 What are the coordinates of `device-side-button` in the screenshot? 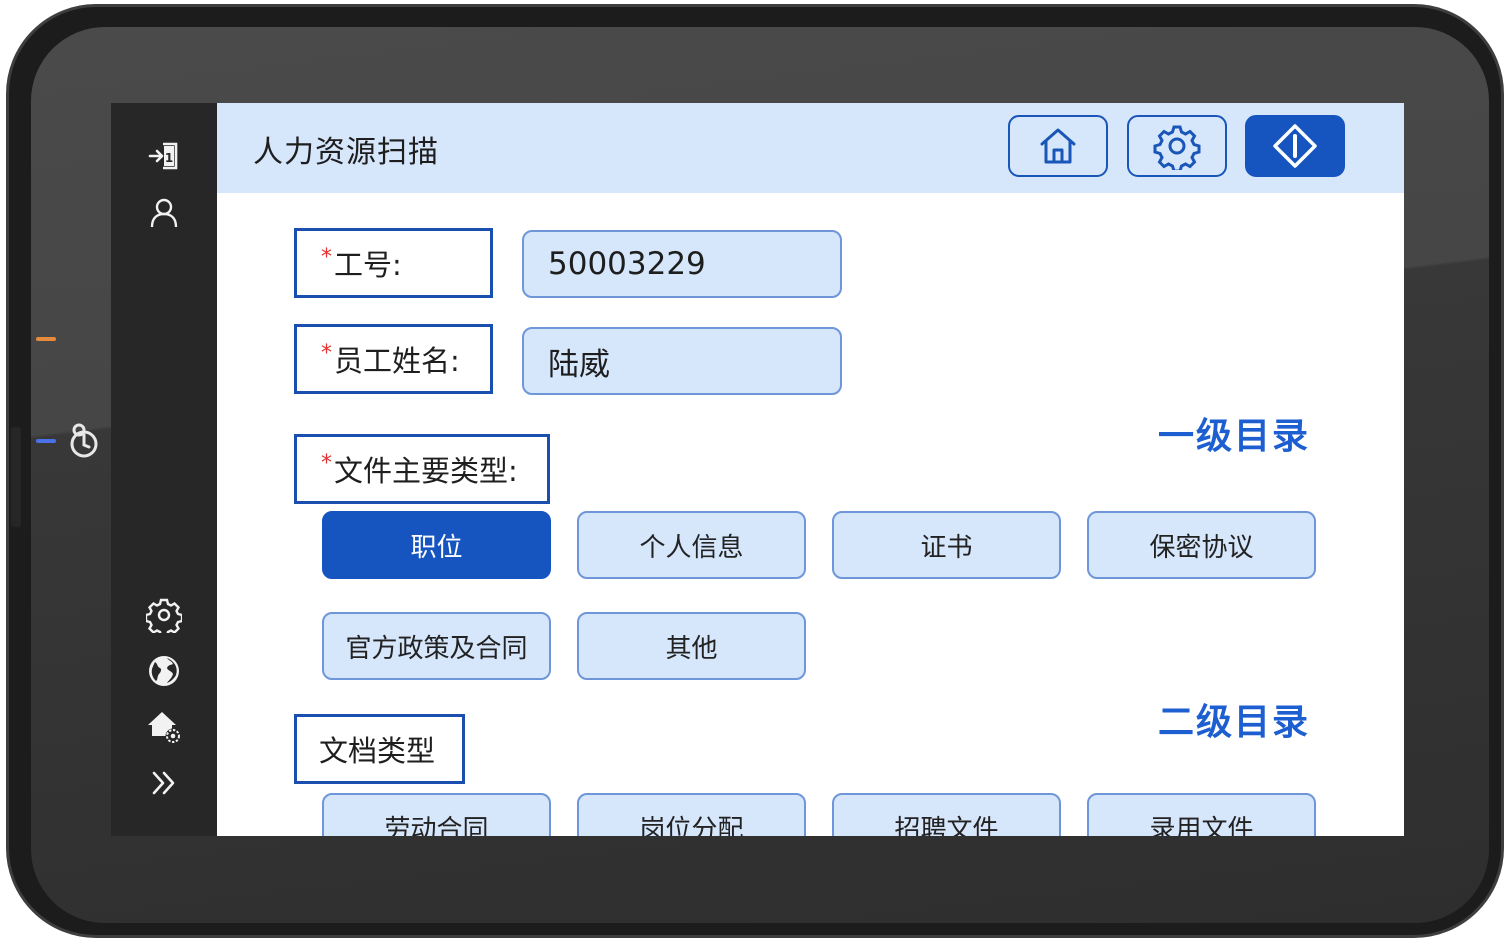 It's located at (16, 477).